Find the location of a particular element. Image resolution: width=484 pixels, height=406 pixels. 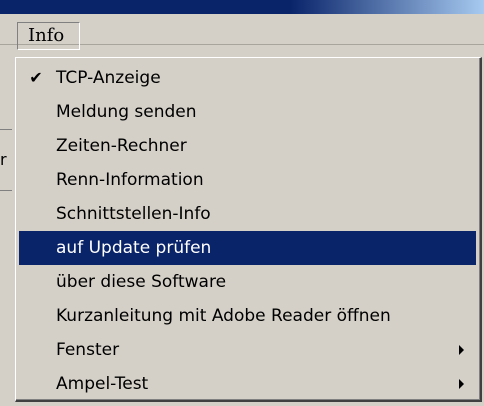

menu-item-label: Zeiten-Rechner is located at coordinates (121, 146).